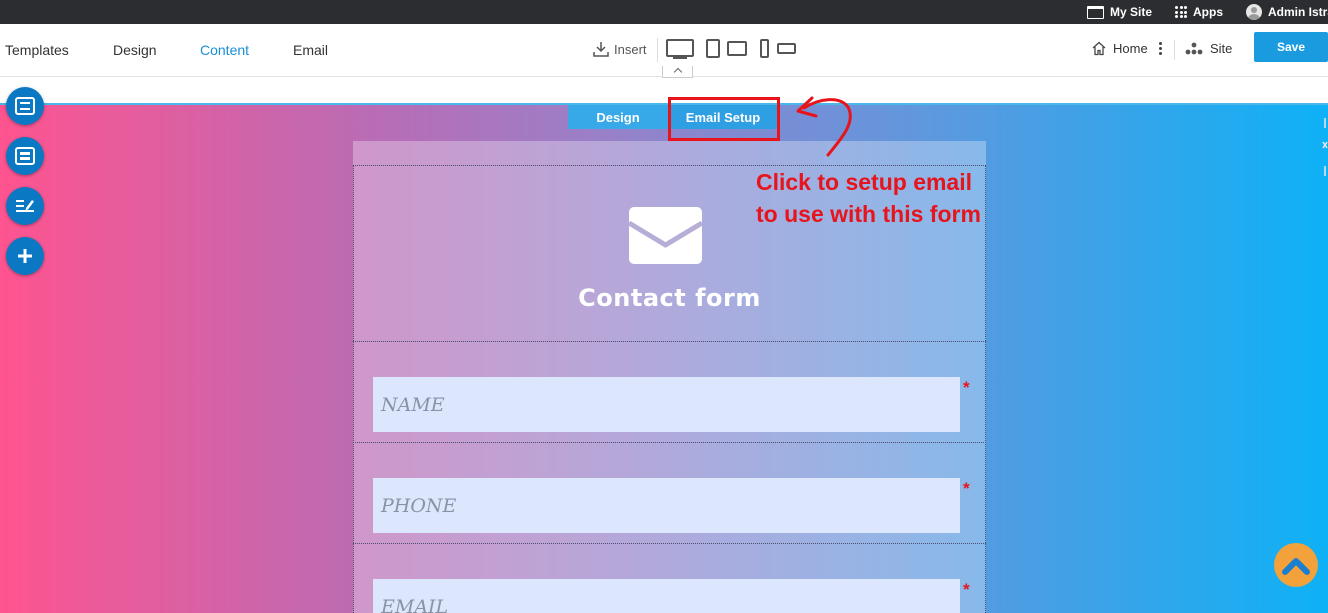 The width and height of the screenshot is (1328, 613). What do you see at coordinates (1160, 48) in the screenshot?
I see `more-options-icon` at bounding box center [1160, 48].